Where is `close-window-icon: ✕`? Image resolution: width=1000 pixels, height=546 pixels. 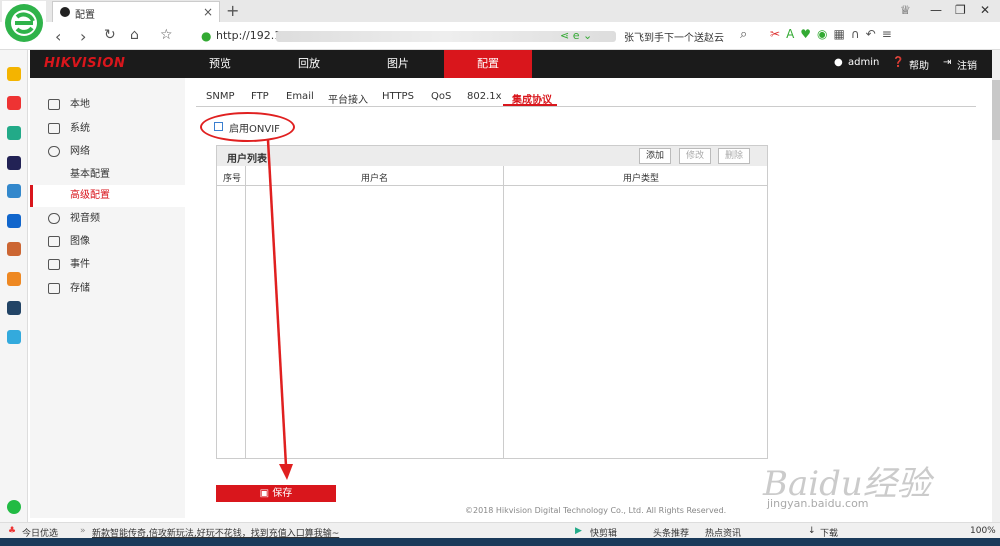
close-window-icon: ✕ is located at coordinates (985, 10).